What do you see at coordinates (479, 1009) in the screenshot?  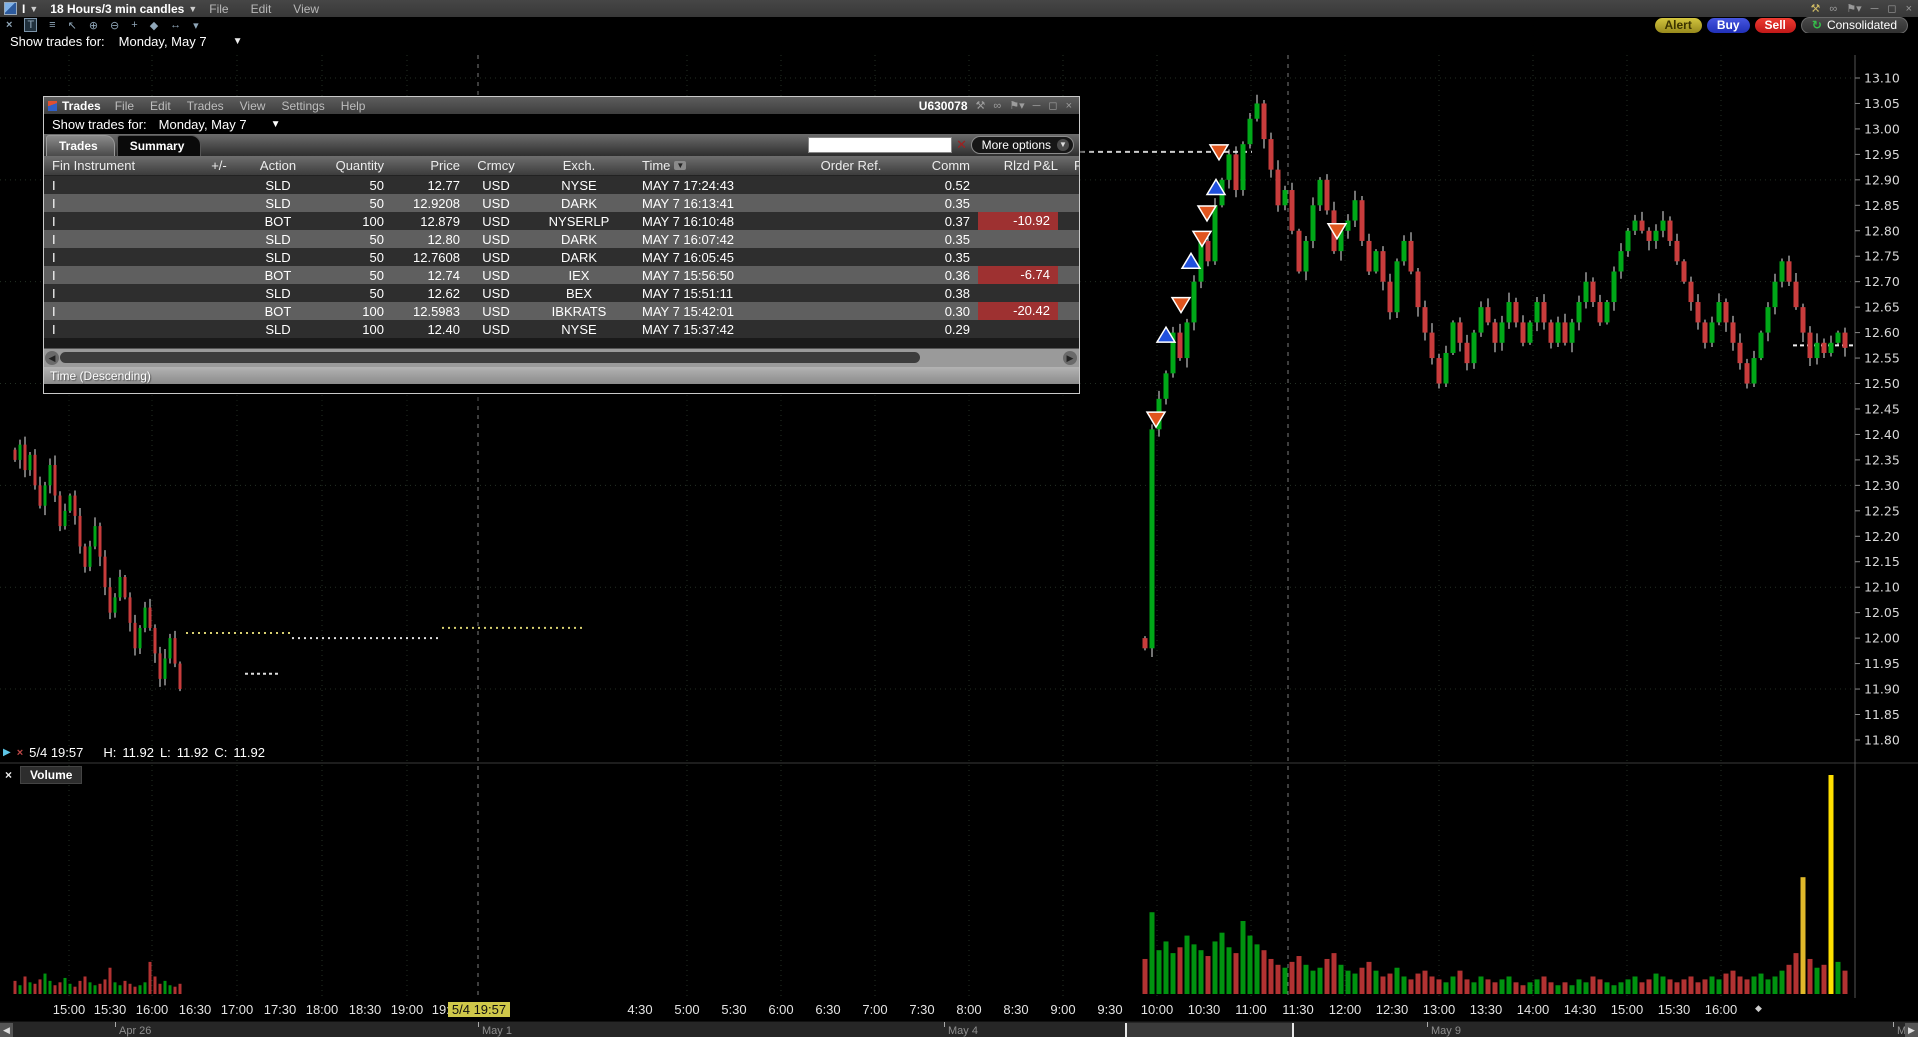 I see `crosshair-time-highlight: 5/4 19:57` at bounding box center [479, 1009].